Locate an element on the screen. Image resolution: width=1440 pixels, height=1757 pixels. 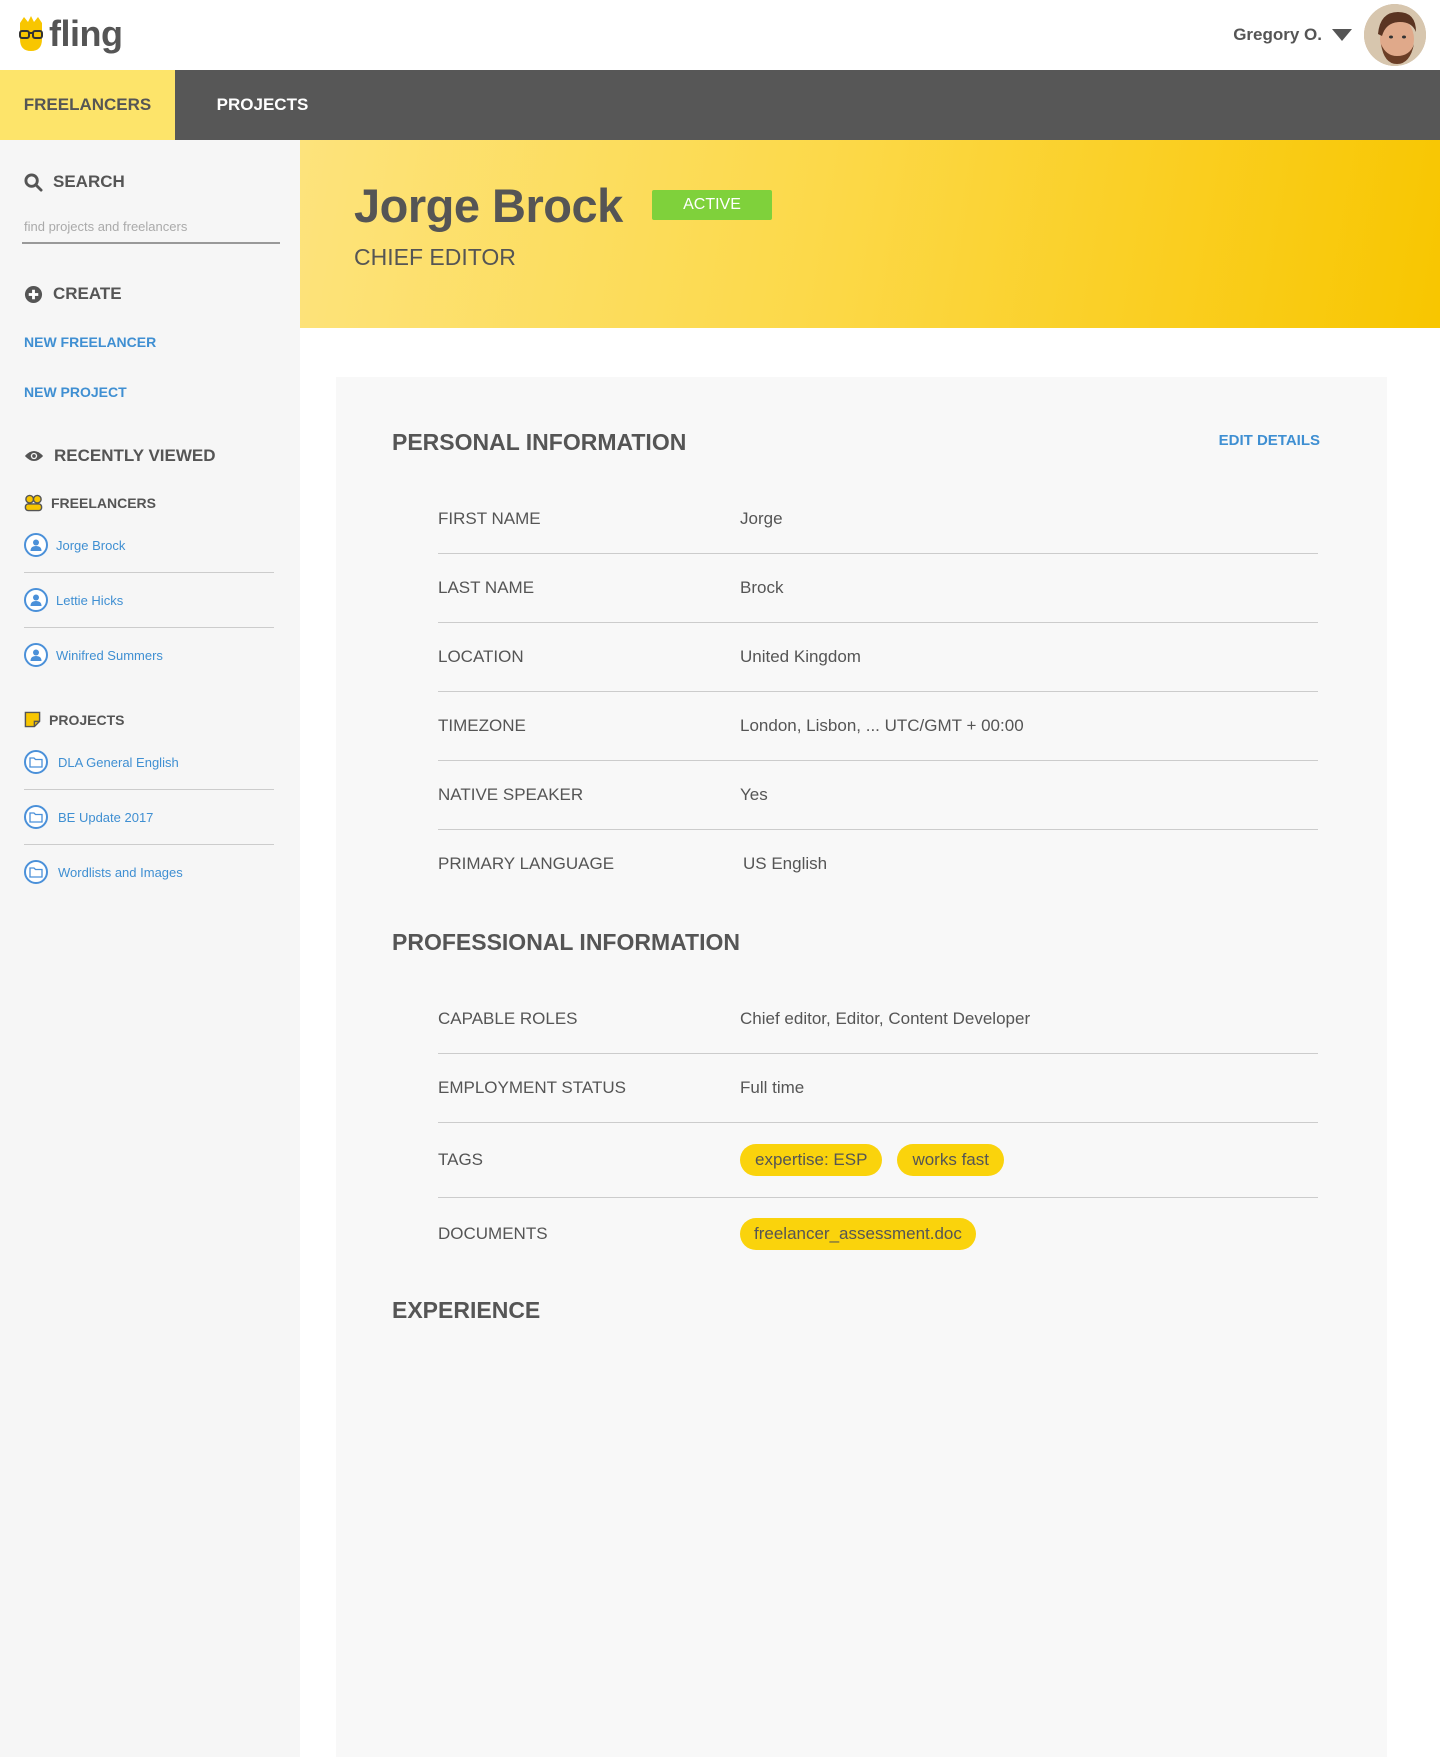
recent-freelancer-item: Winifred Summers is located at coordinates (149, 655).